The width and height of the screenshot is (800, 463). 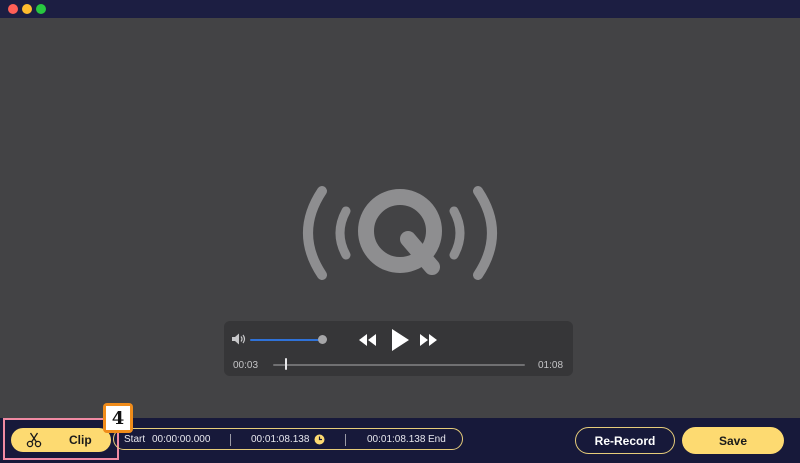 What do you see at coordinates (400, 9) in the screenshot?
I see `title-bar` at bounding box center [400, 9].